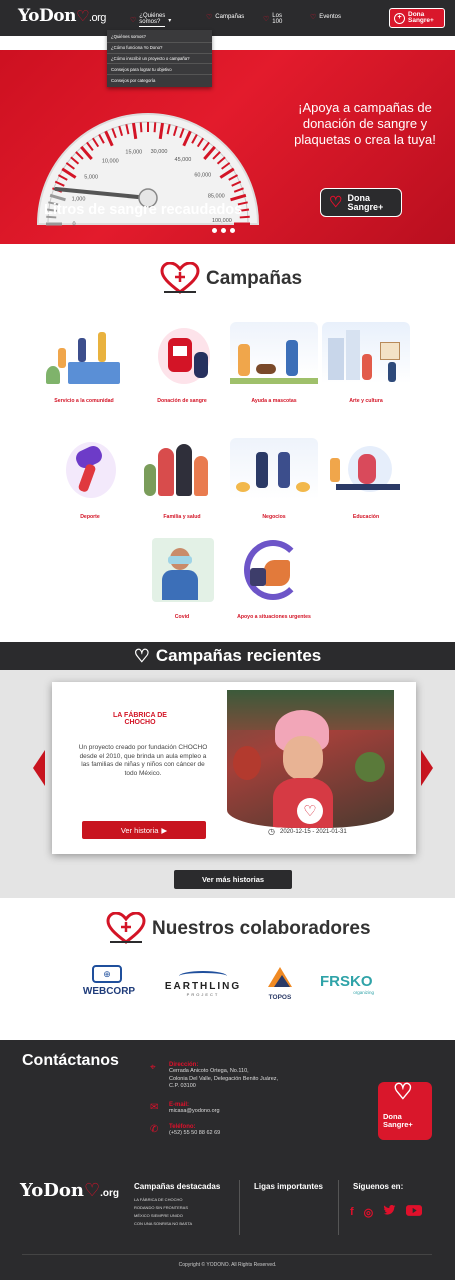  I want to click on mountain-icon, so click(280, 977).